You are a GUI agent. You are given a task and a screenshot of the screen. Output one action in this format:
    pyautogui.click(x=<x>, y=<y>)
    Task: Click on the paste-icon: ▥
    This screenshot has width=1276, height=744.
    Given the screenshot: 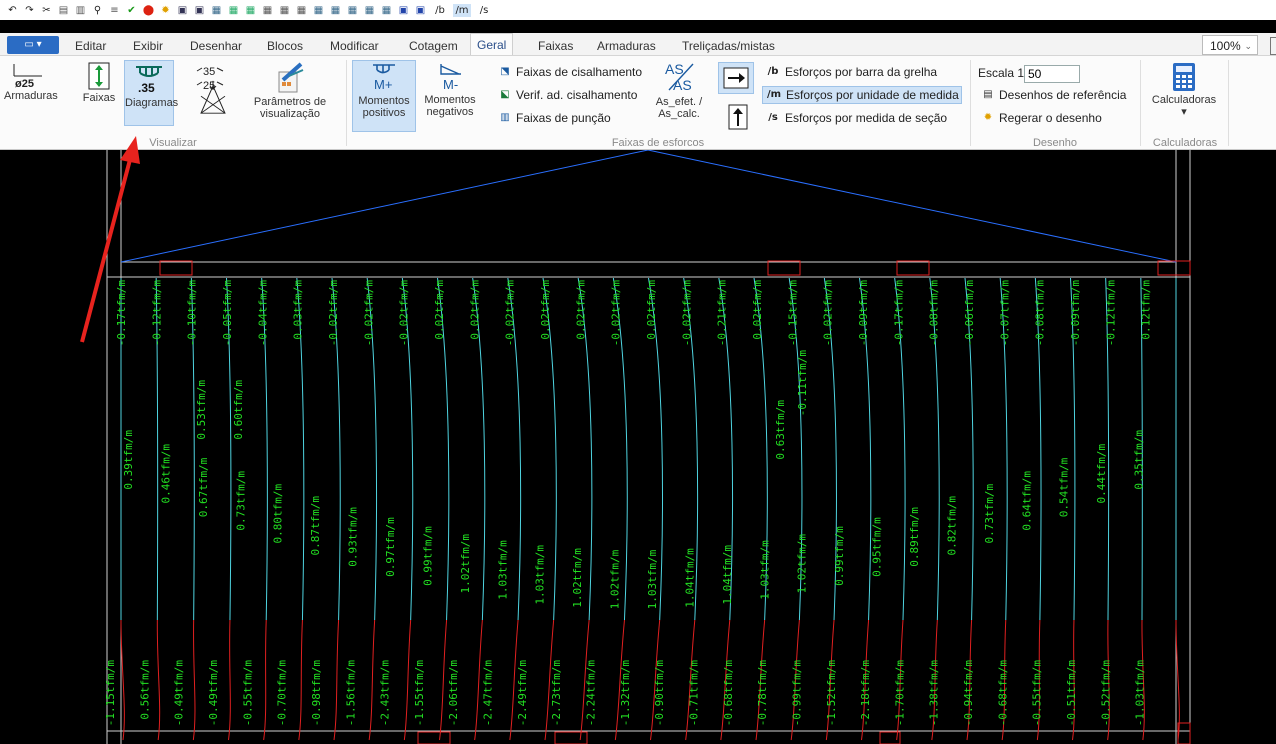 What is the action you would take?
    pyautogui.click(x=80, y=10)
    